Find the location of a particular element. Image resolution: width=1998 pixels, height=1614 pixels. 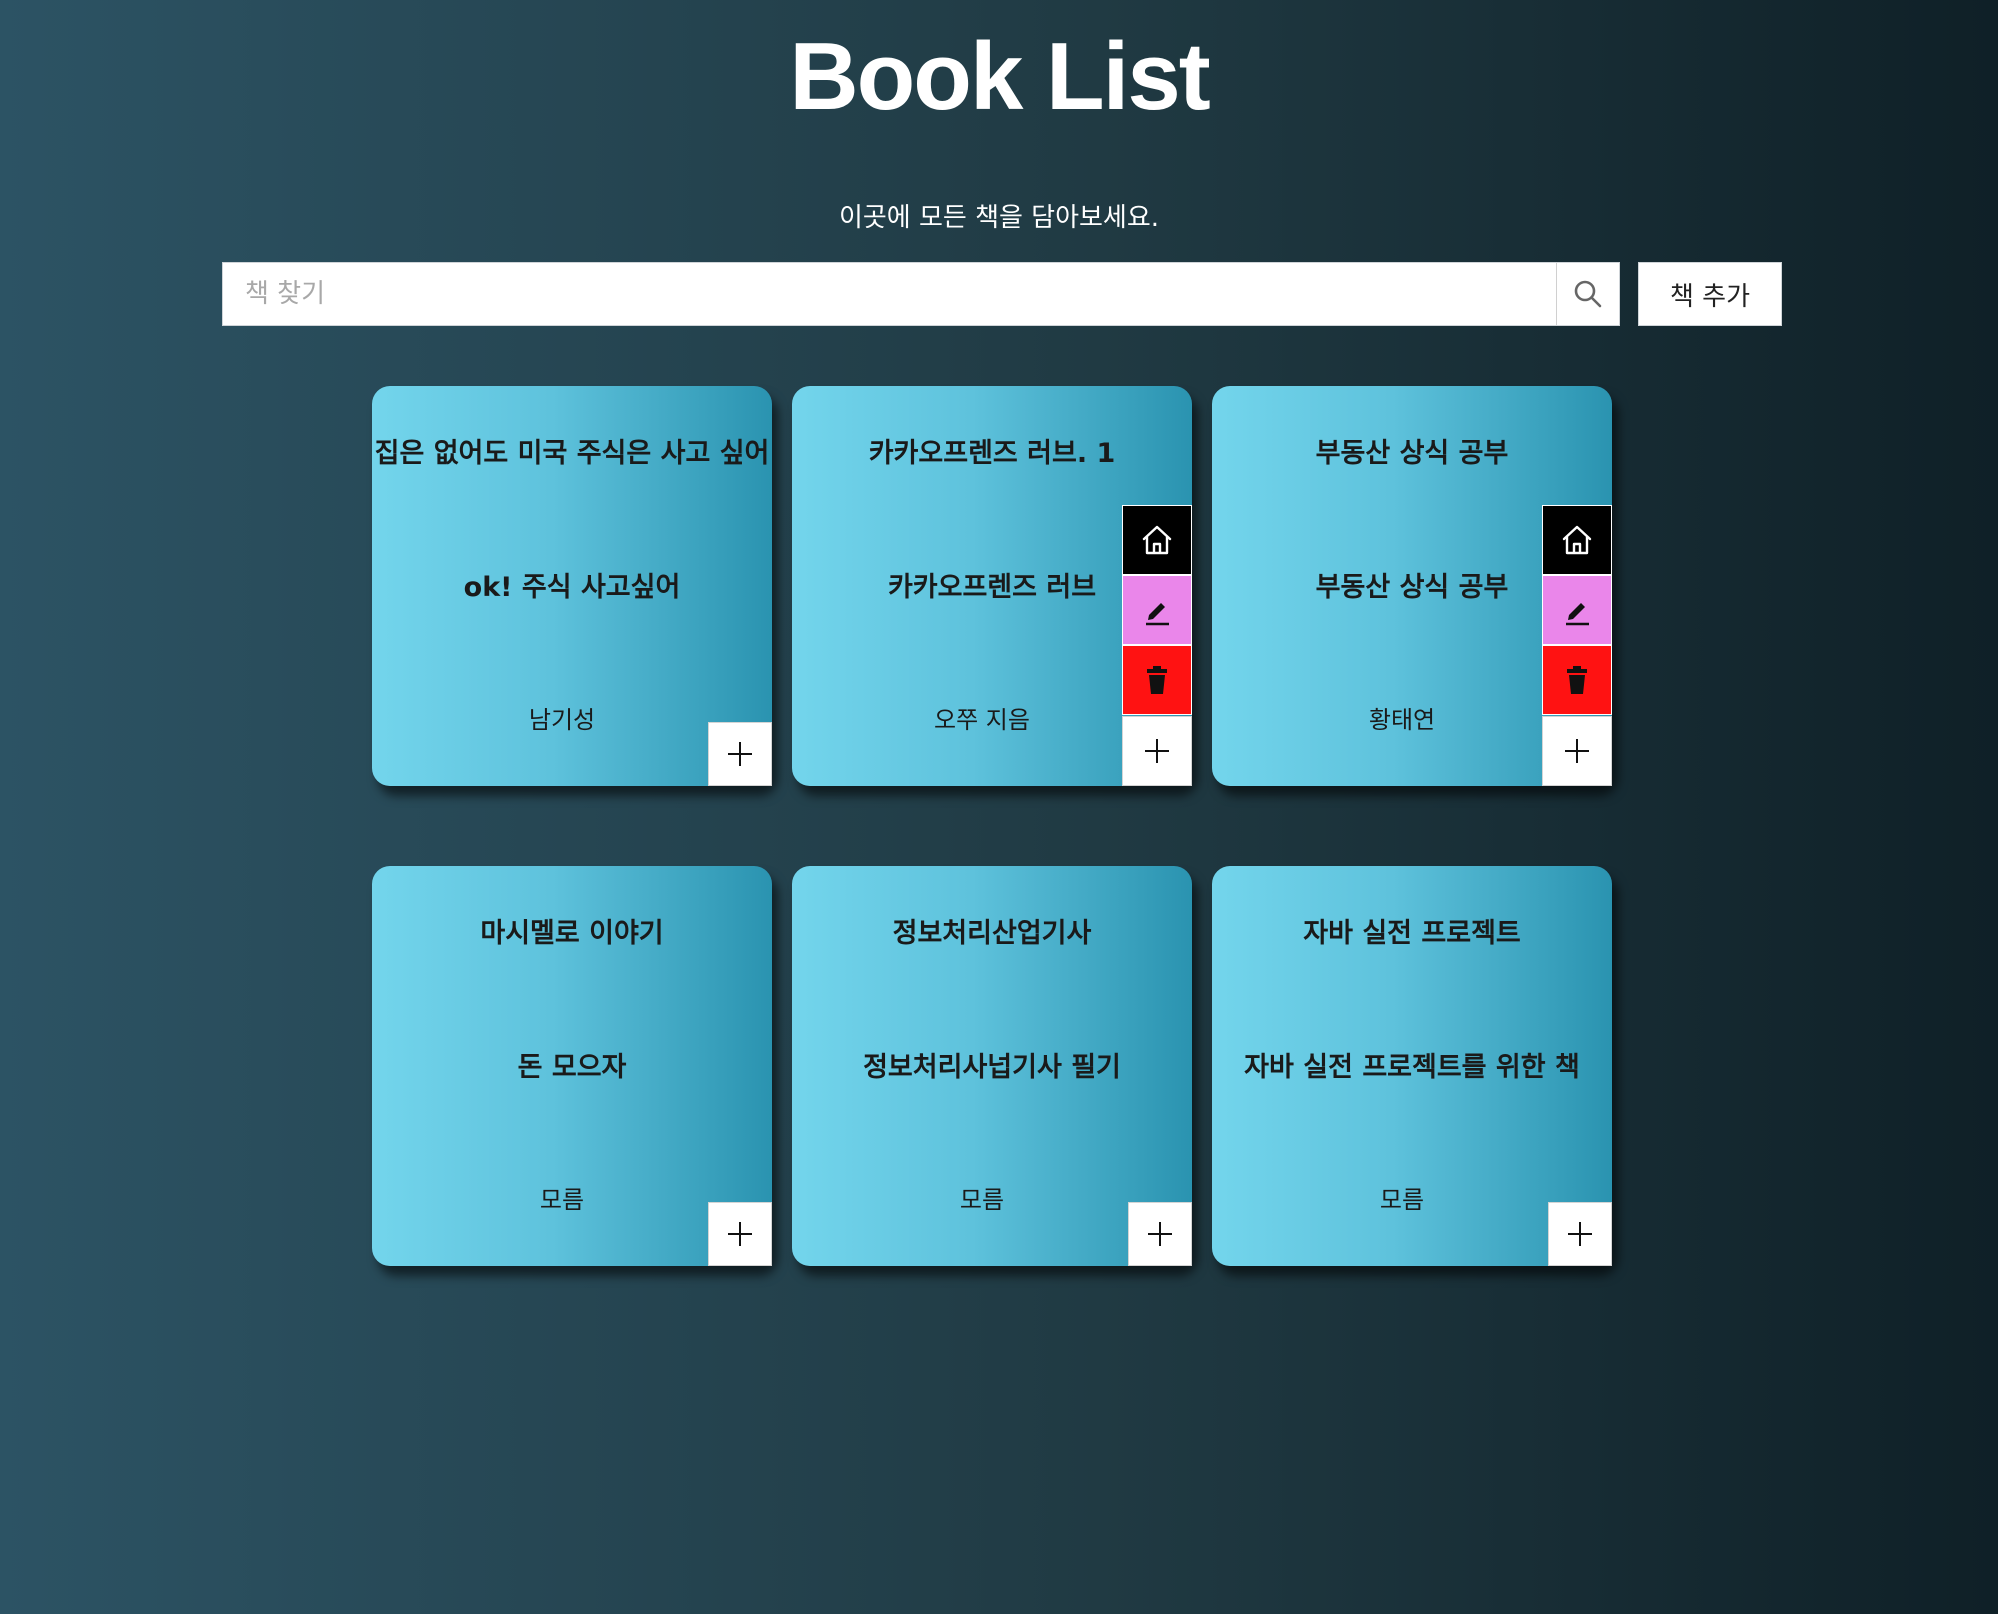

book-card: 자바 실전 프로젝트 자바 실전 프로젝트를 위한 책 모름 is located at coordinates (1412, 1066).